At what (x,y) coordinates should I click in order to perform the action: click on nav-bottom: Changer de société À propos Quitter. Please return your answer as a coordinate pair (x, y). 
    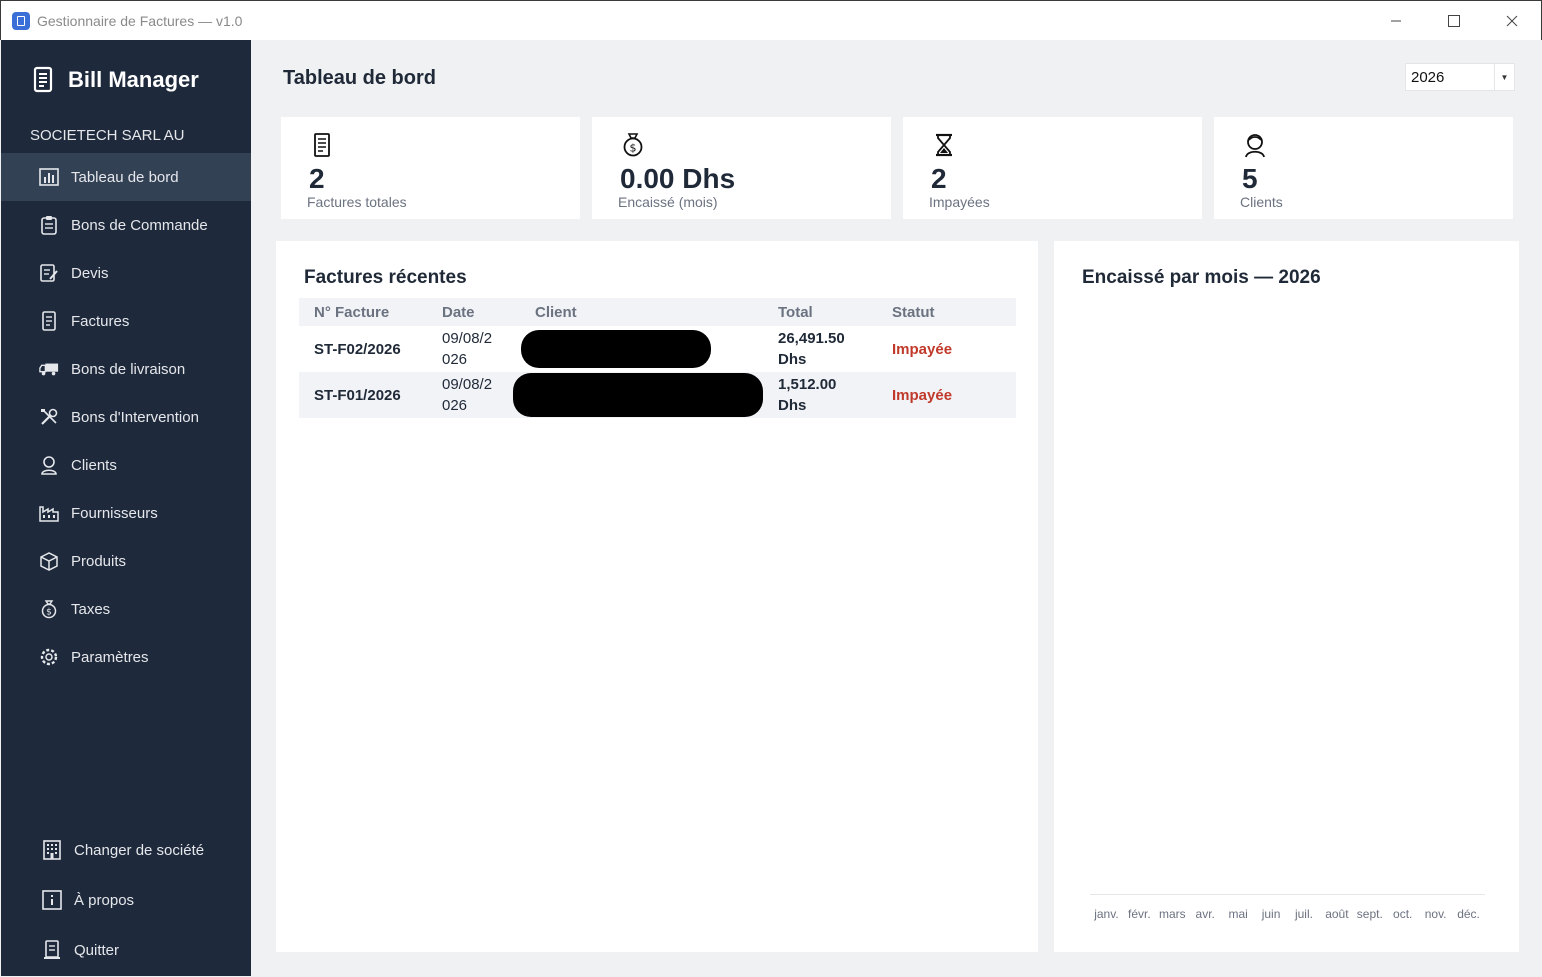
    Looking at the image, I should click on (126, 900).